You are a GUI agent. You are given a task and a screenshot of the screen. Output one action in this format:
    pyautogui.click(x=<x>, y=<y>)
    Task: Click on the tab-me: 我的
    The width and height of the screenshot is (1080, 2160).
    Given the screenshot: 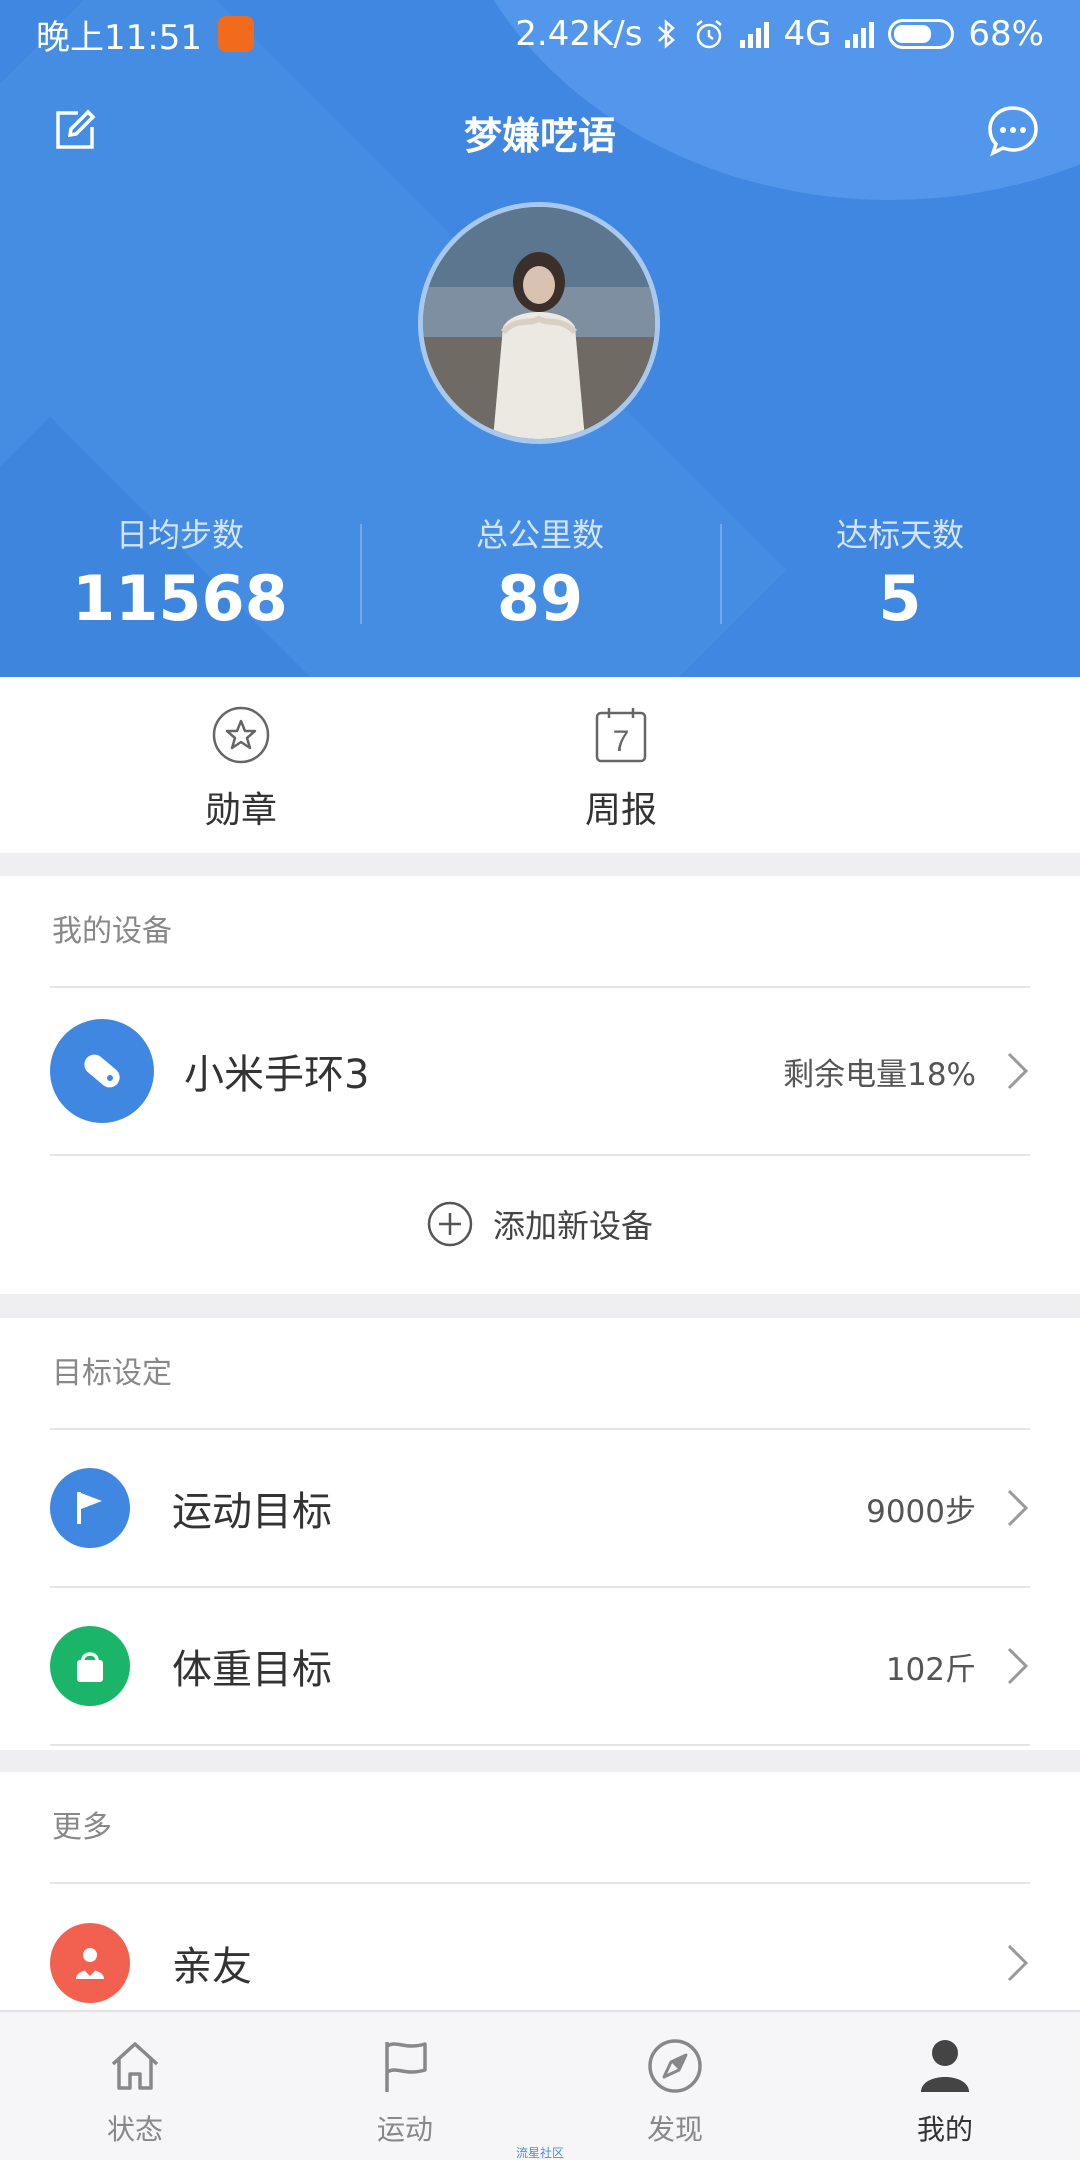 What is the action you would take?
    pyautogui.click(x=945, y=2086)
    